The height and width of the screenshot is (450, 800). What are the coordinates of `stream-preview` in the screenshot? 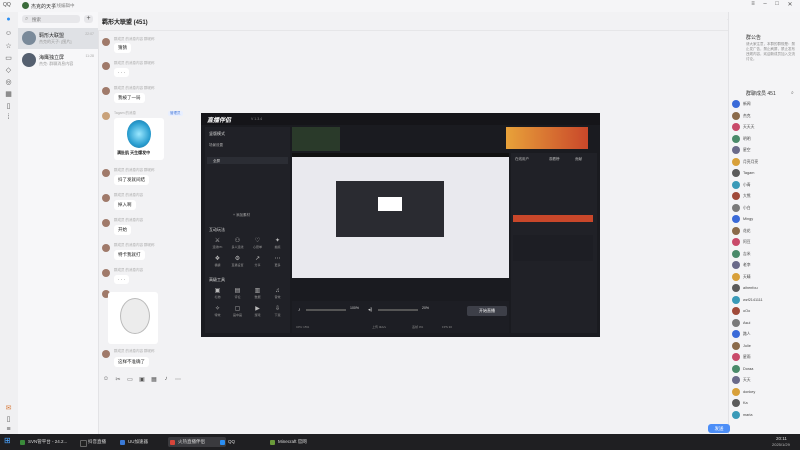 It's located at (400, 215).